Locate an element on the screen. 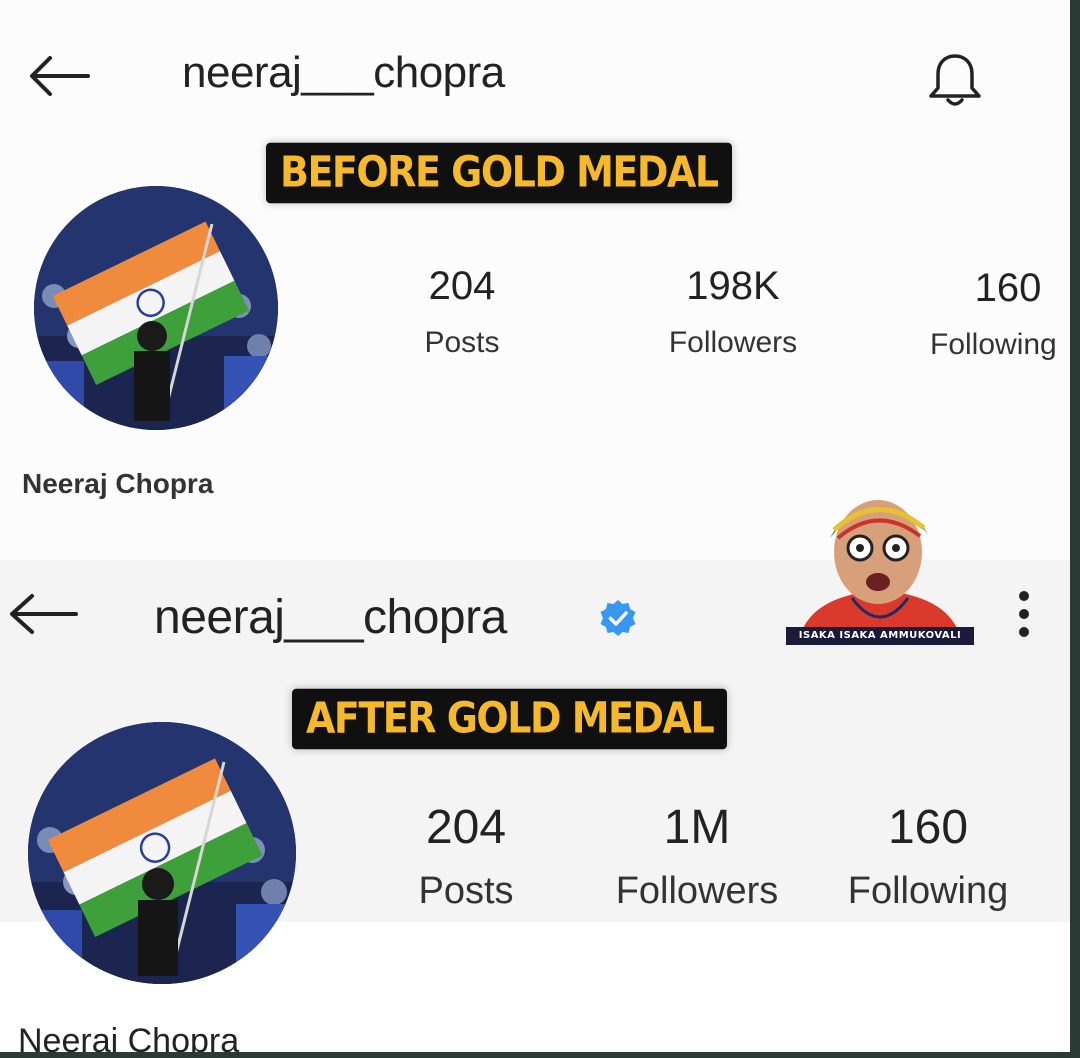 The image size is (1080, 1058). before-caption: BEFORE GOLD MEDAL is located at coordinates (499, 173).